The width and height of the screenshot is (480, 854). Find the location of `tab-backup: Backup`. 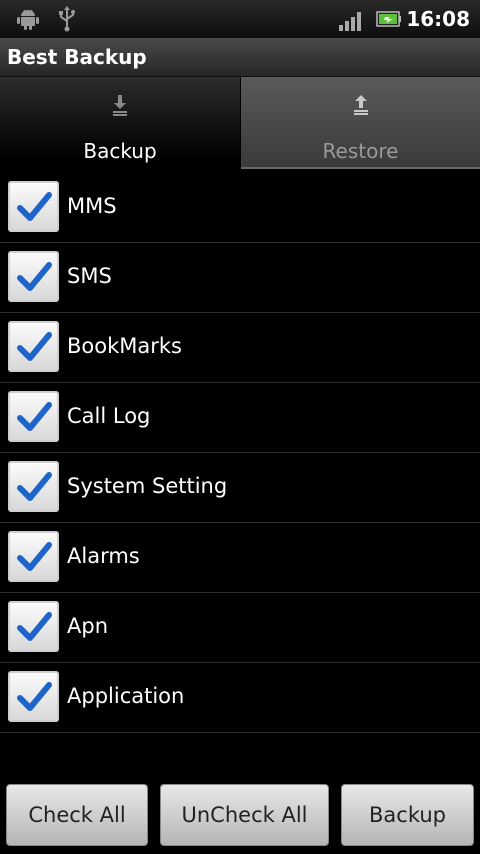

tab-backup: Backup is located at coordinates (120, 125).